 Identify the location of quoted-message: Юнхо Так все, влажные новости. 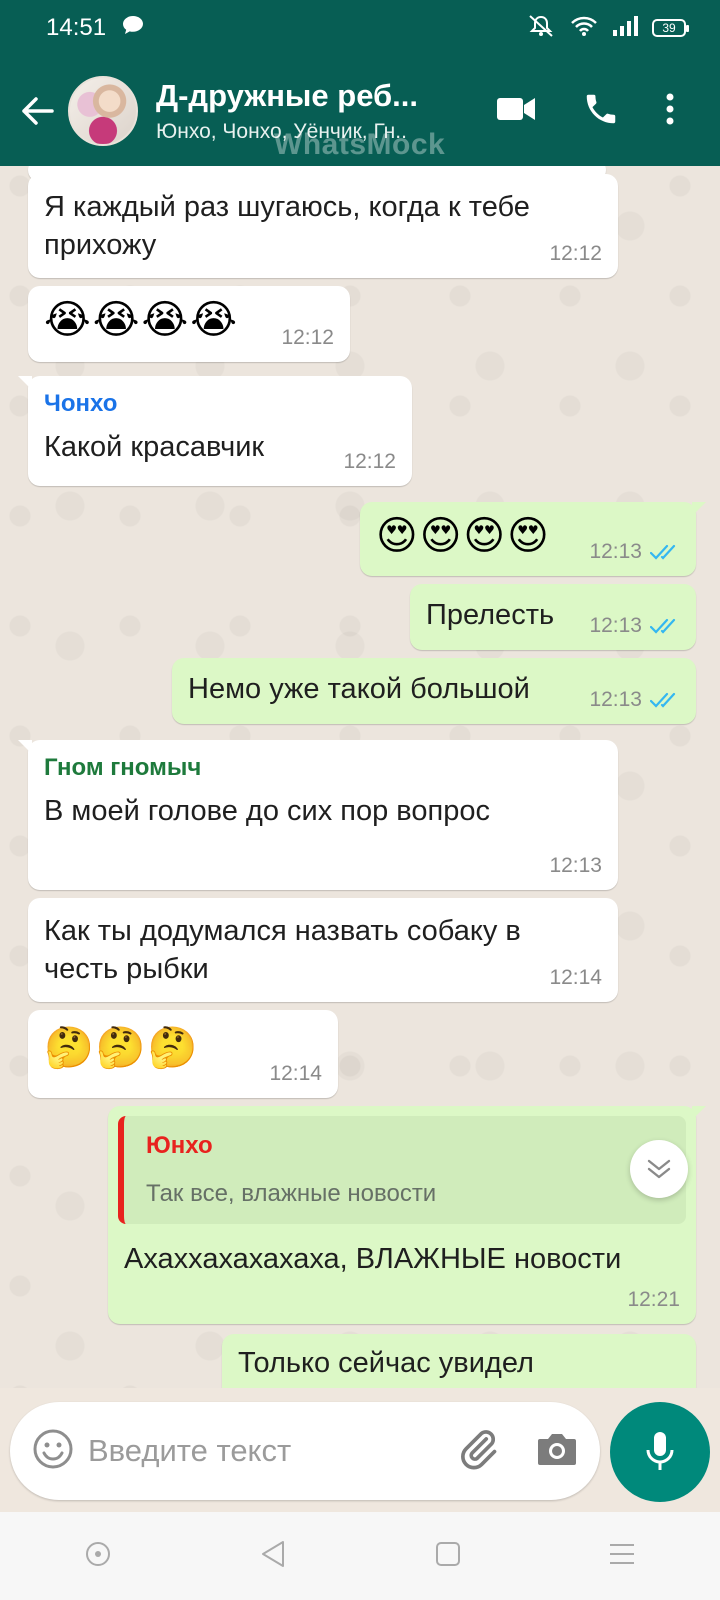
(402, 1170).